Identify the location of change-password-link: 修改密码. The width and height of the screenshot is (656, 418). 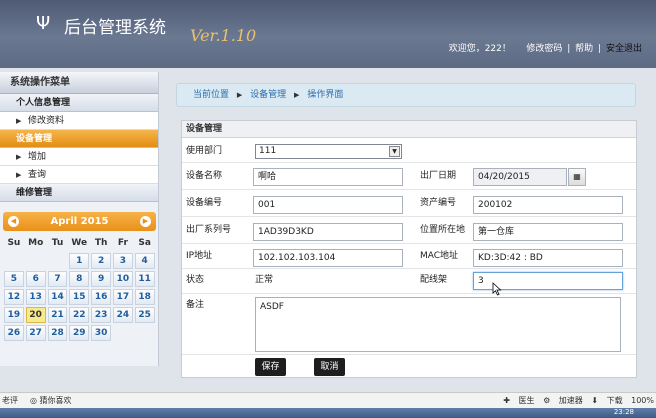
(544, 49).